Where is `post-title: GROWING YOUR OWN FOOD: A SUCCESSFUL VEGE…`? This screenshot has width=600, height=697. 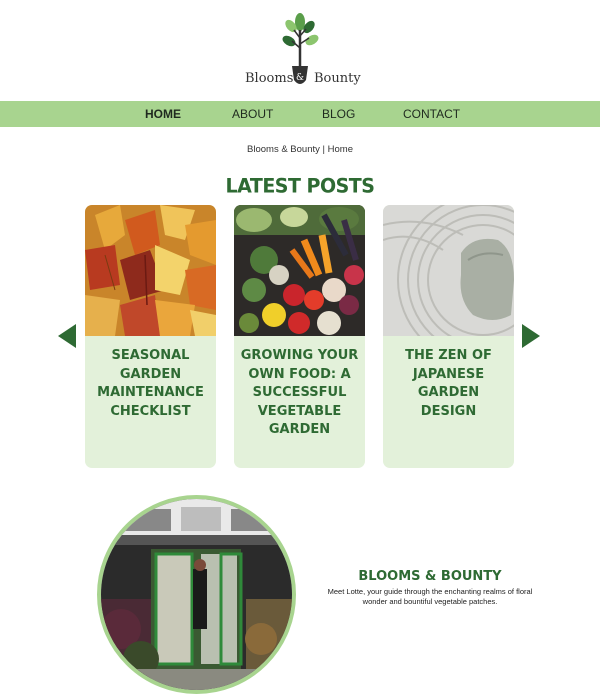
post-title: GROWING YOUR OWN FOOD: A SUCCESSFUL VEGE… is located at coordinates (299, 393).